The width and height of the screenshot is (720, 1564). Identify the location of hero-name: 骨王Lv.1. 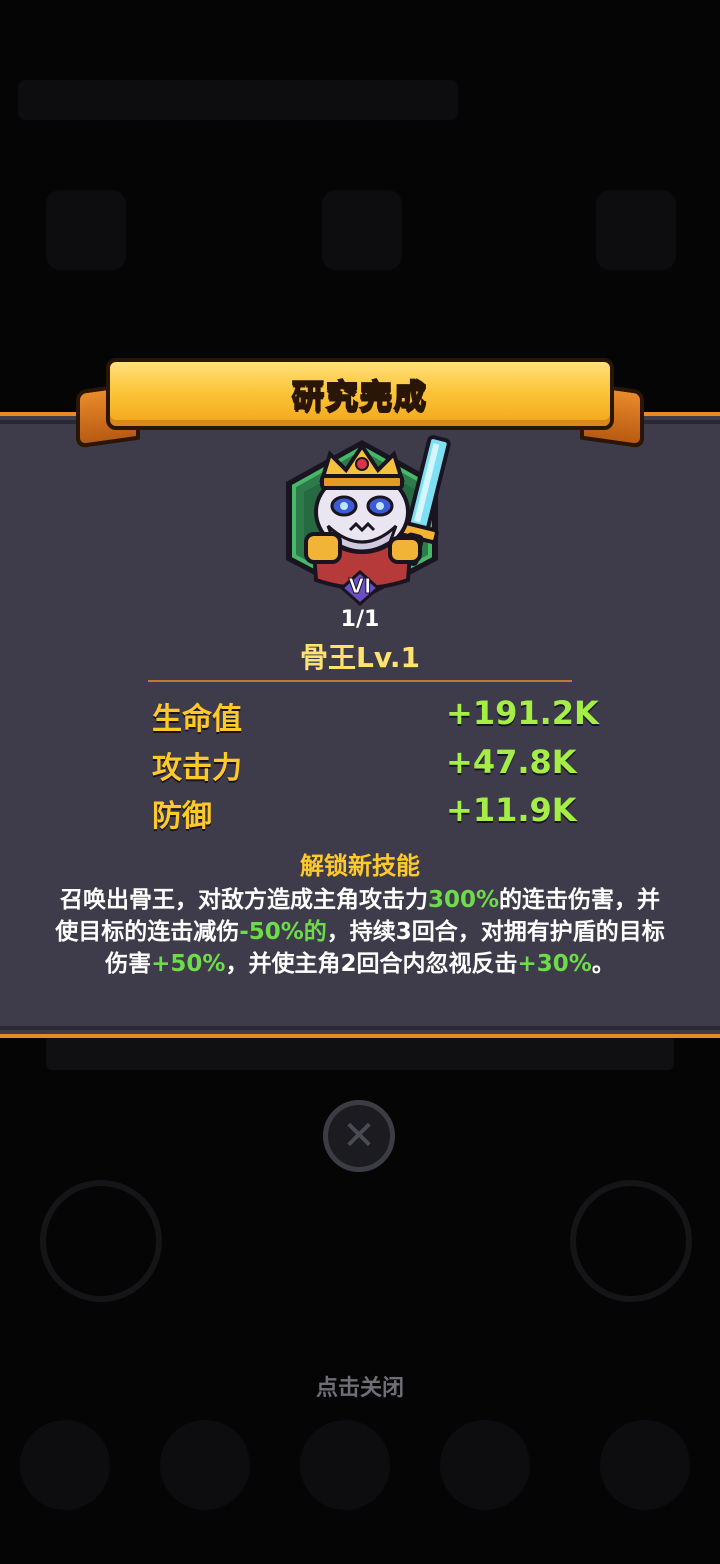
(360, 657).